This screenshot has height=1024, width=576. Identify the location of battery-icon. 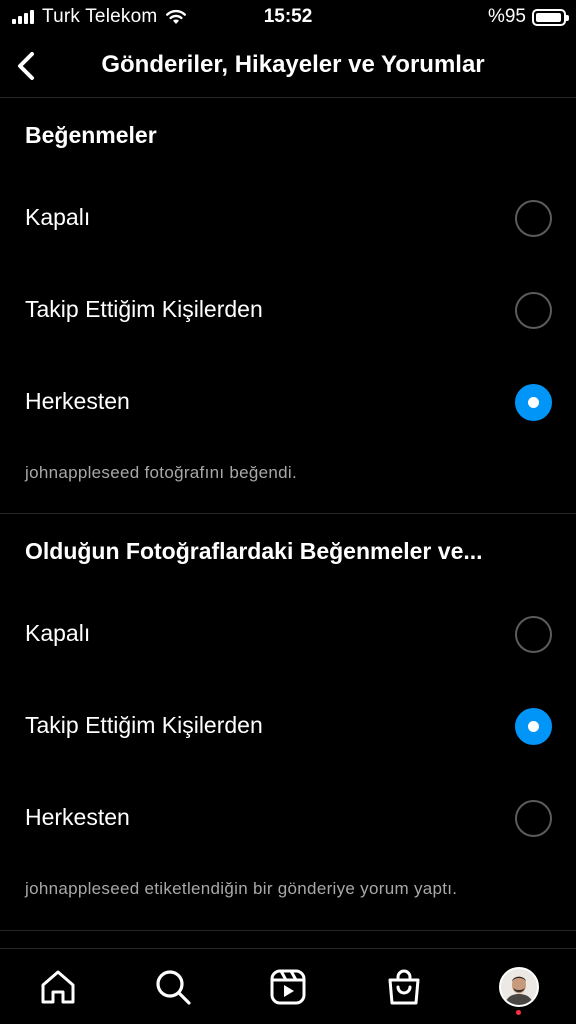
(550, 17).